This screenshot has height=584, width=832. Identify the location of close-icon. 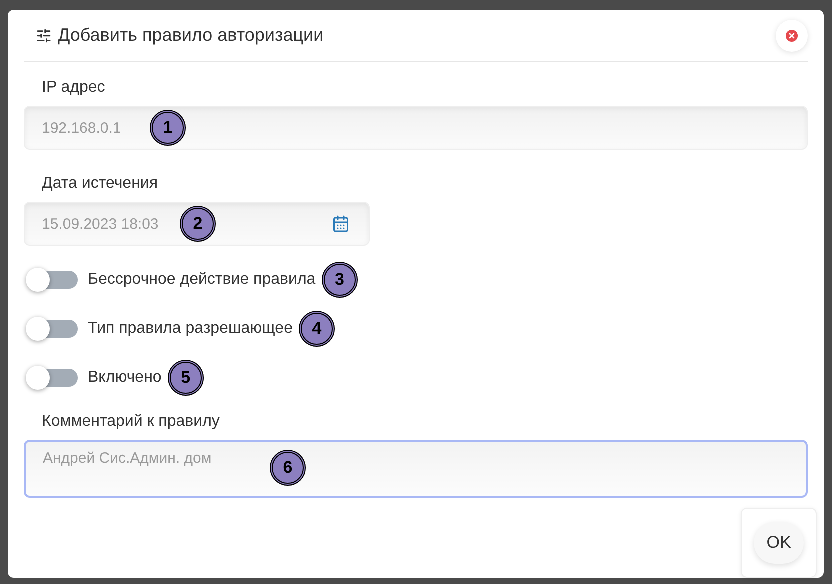
(792, 36).